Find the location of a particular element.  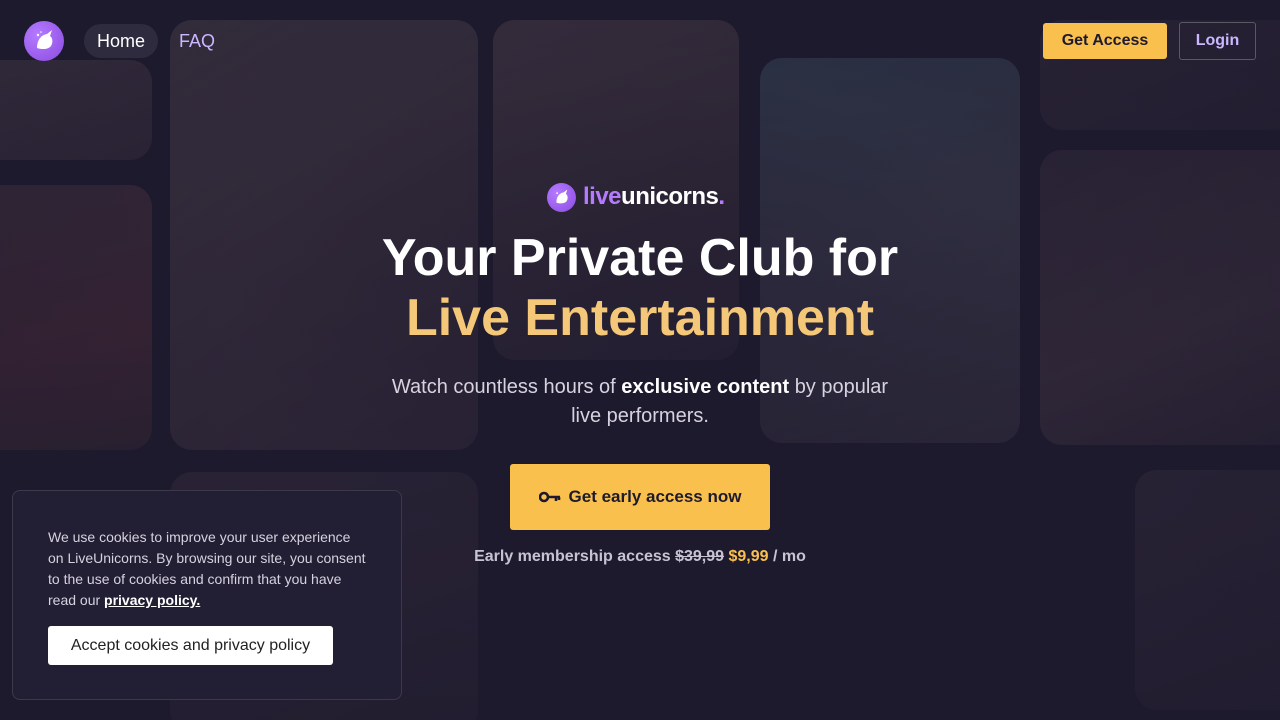

new-price: $9,99 is located at coordinates (748, 556).